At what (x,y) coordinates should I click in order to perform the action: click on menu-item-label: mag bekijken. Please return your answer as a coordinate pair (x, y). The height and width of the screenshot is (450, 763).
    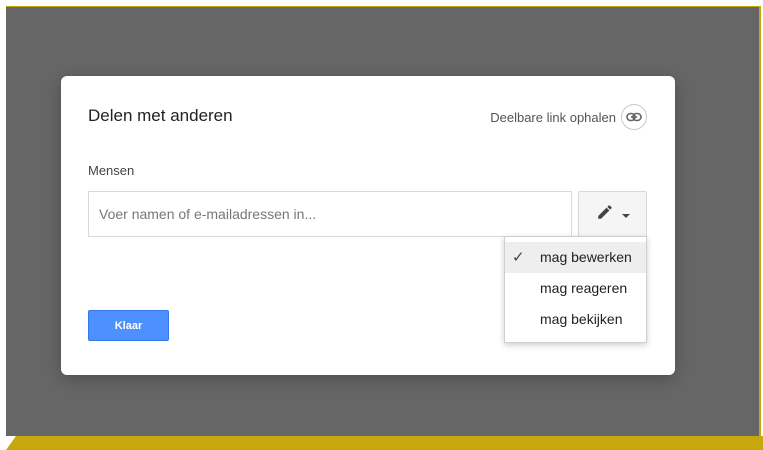
    Looking at the image, I should click on (581, 319).